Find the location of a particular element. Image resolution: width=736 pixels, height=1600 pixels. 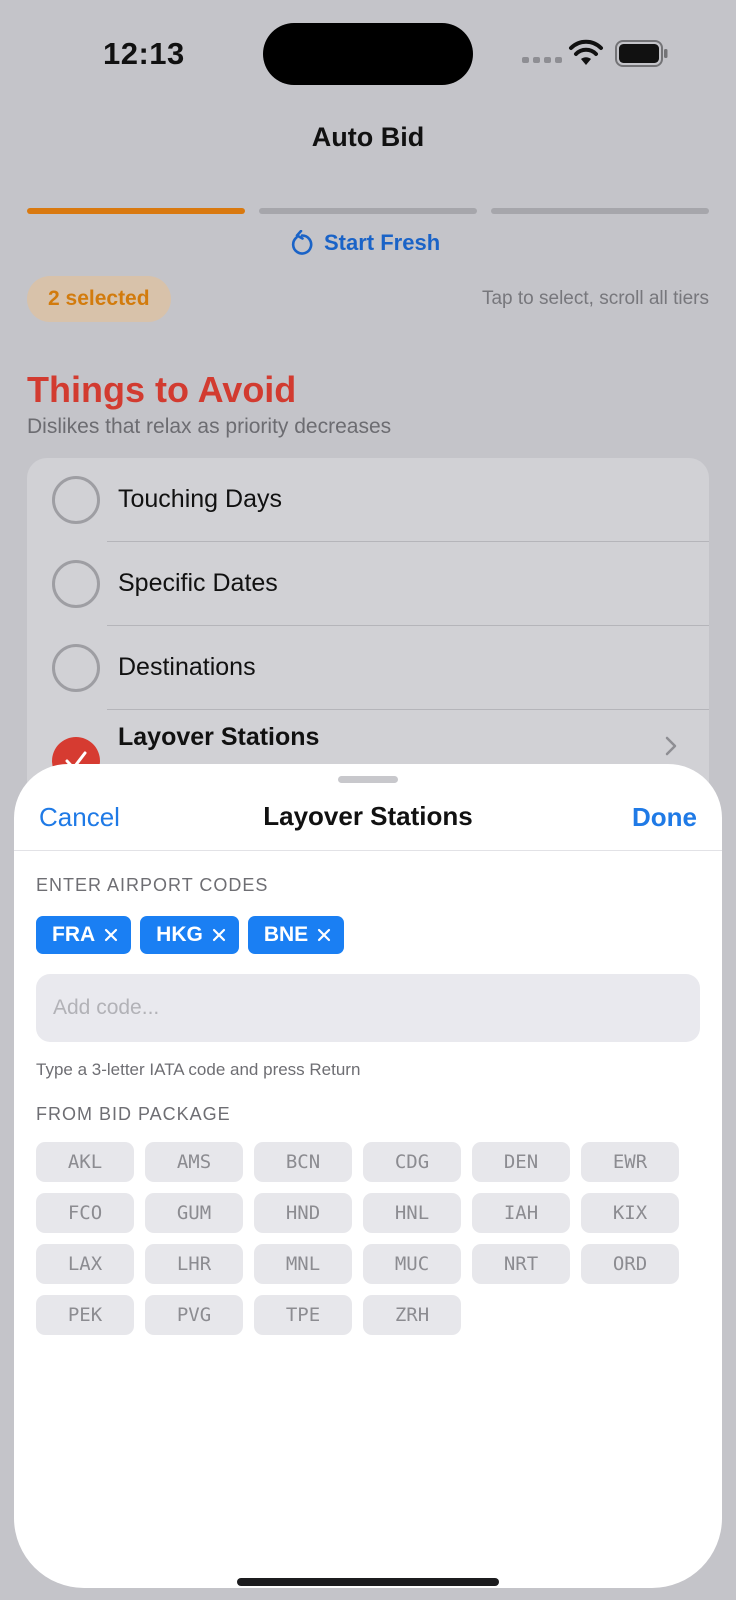

enter-codes-label: ENTER AIRPORT CODES is located at coordinates (152, 885).